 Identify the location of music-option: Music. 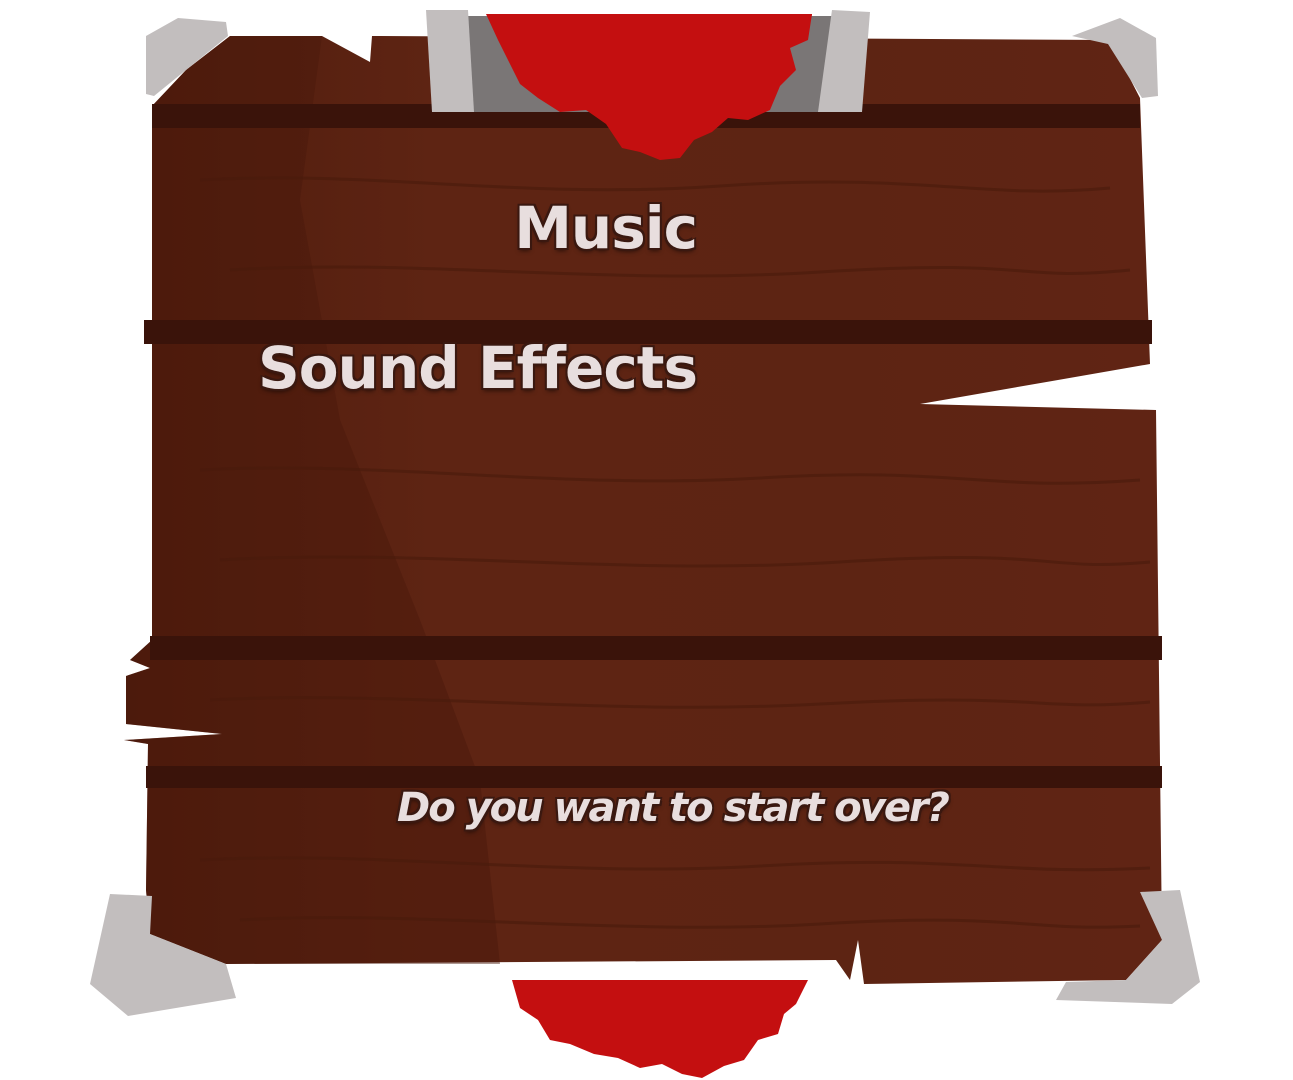
(606, 228).